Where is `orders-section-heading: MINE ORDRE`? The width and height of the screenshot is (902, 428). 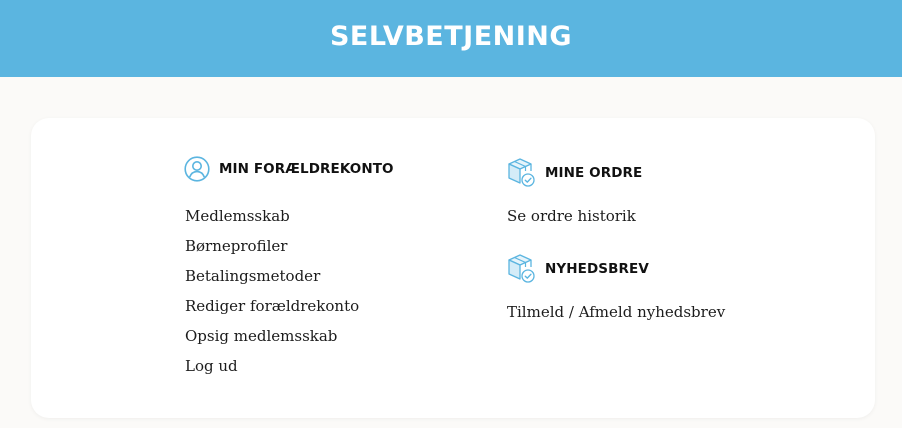 orders-section-heading: MINE ORDRE is located at coordinates (574, 173).